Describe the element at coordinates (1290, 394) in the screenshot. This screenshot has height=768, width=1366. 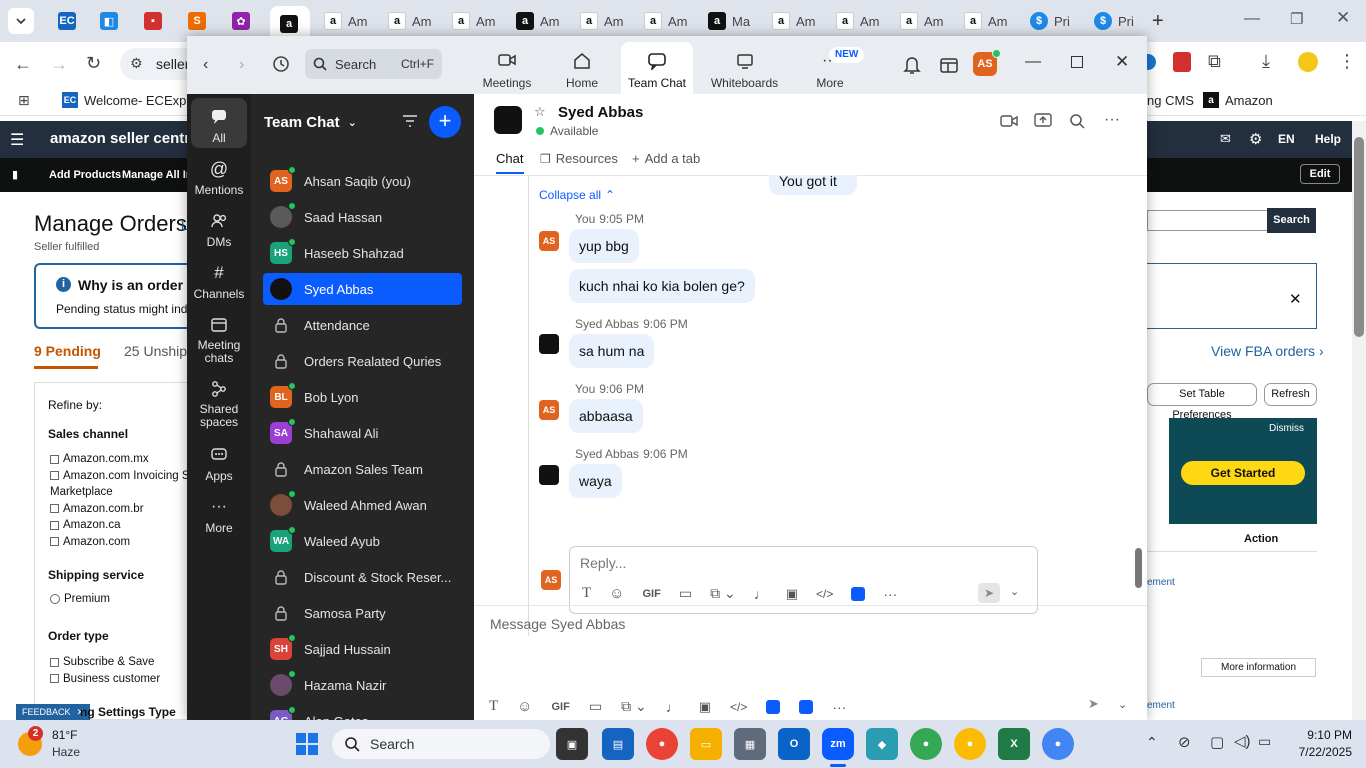
I see `refresh-button: Refresh` at that location.